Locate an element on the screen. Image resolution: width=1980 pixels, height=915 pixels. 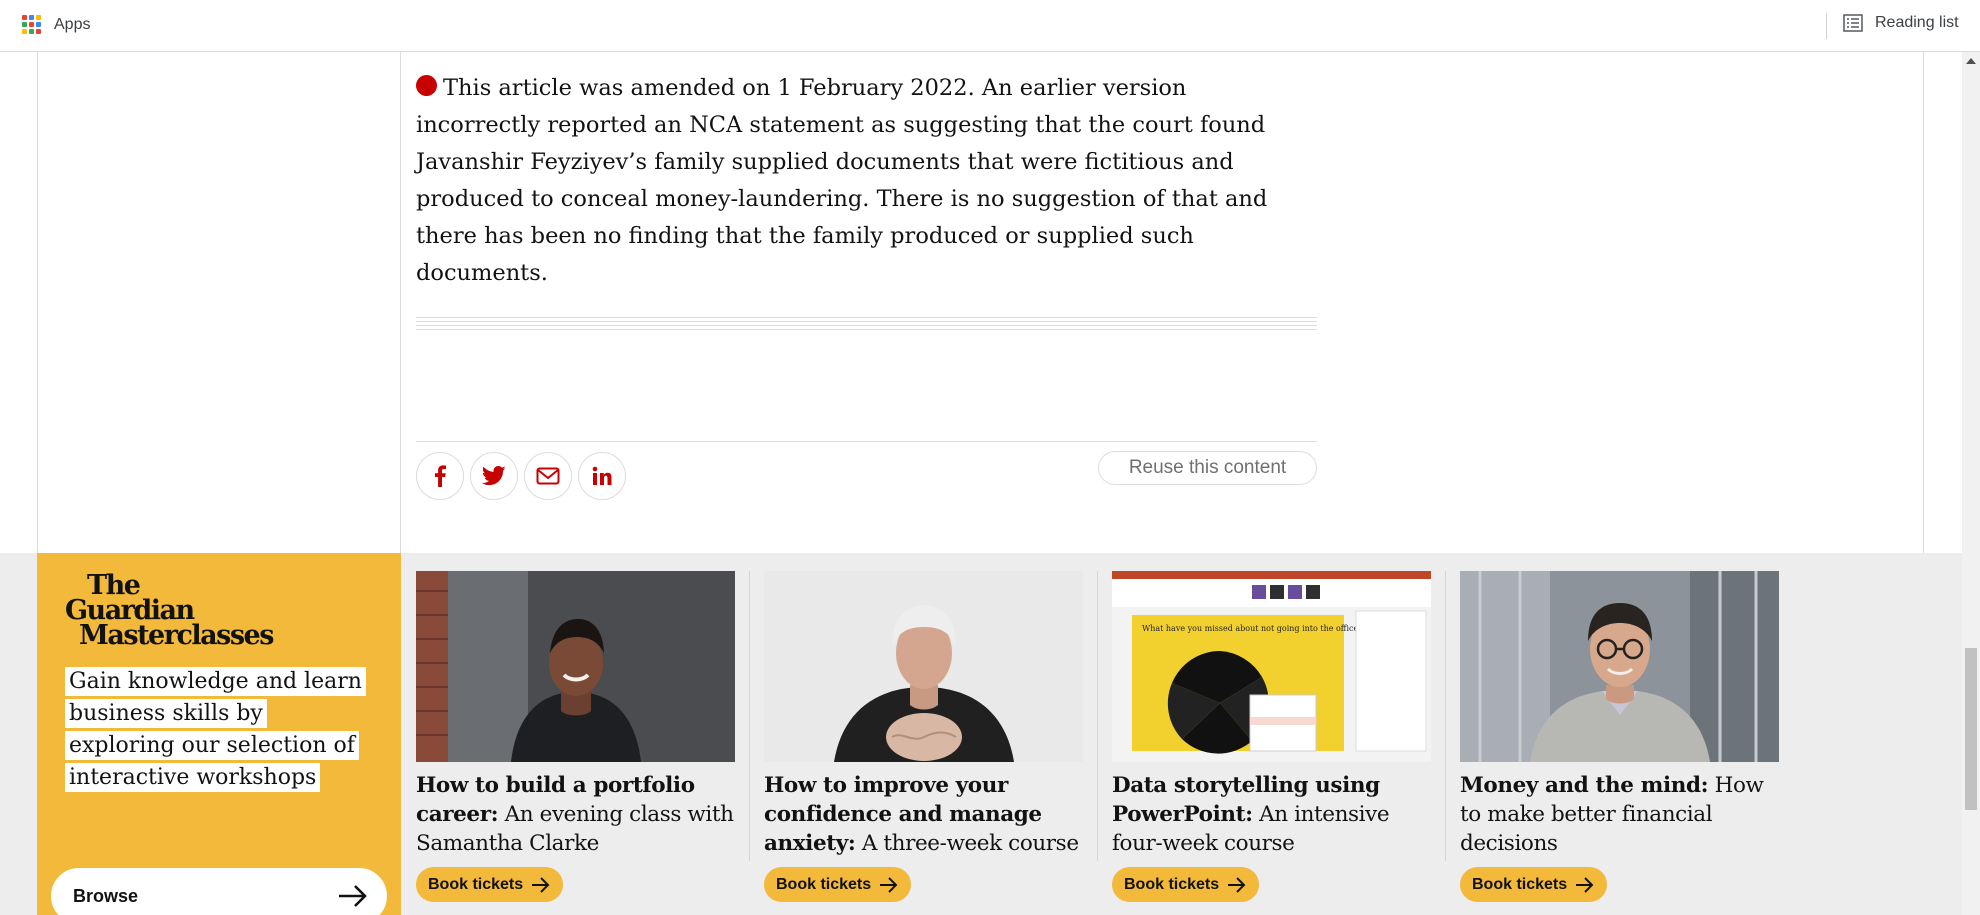
article-end-rule is located at coordinates (866, 325).